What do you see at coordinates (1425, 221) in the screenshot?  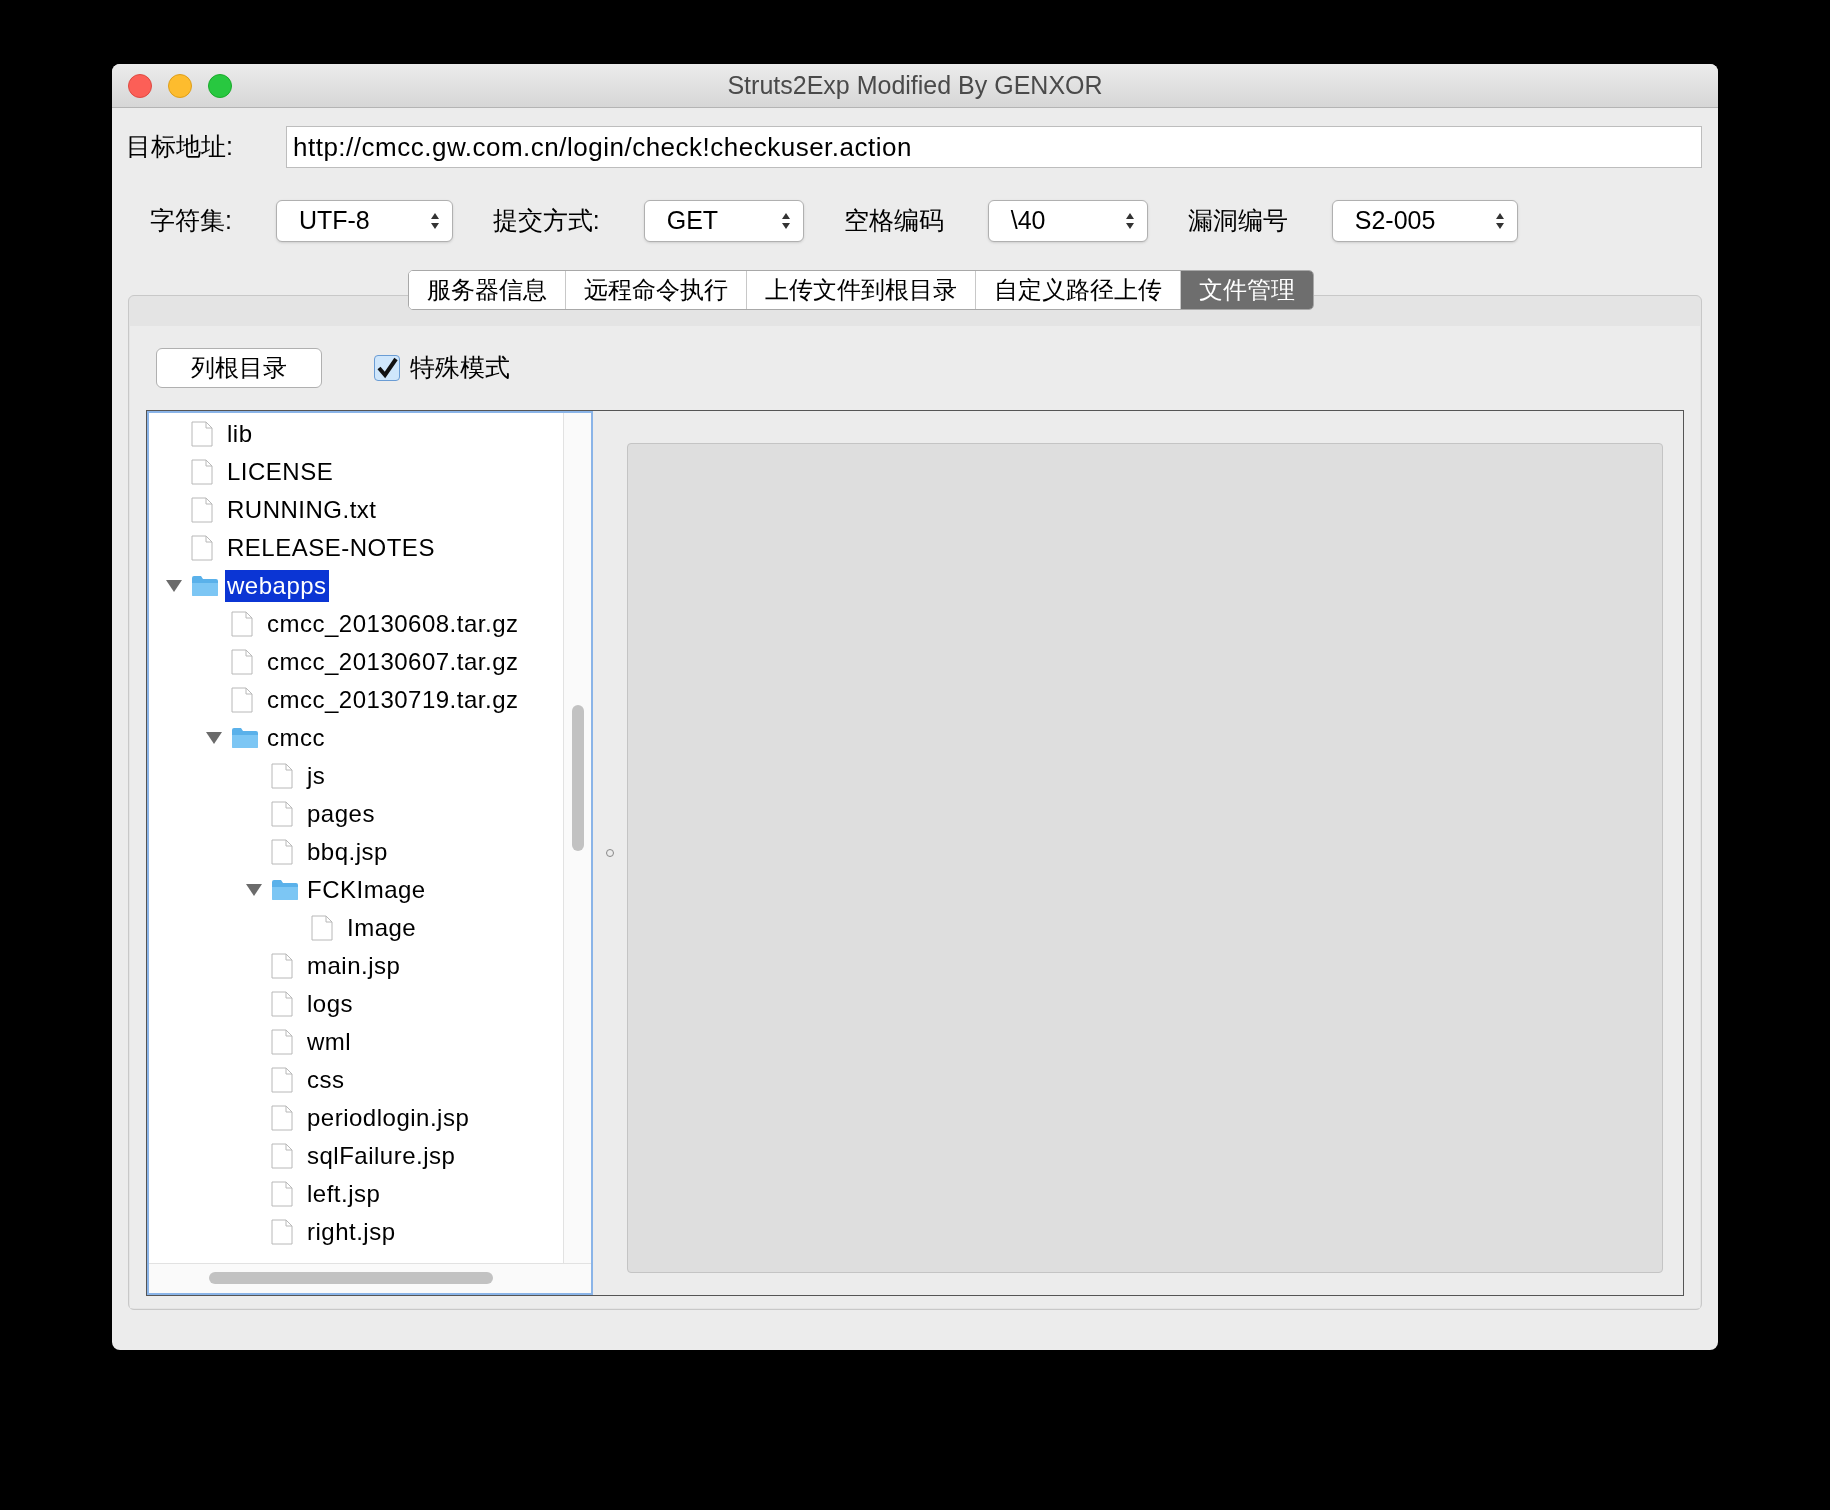 I see `select-dropdown: S2-005` at bounding box center [1425, 221].